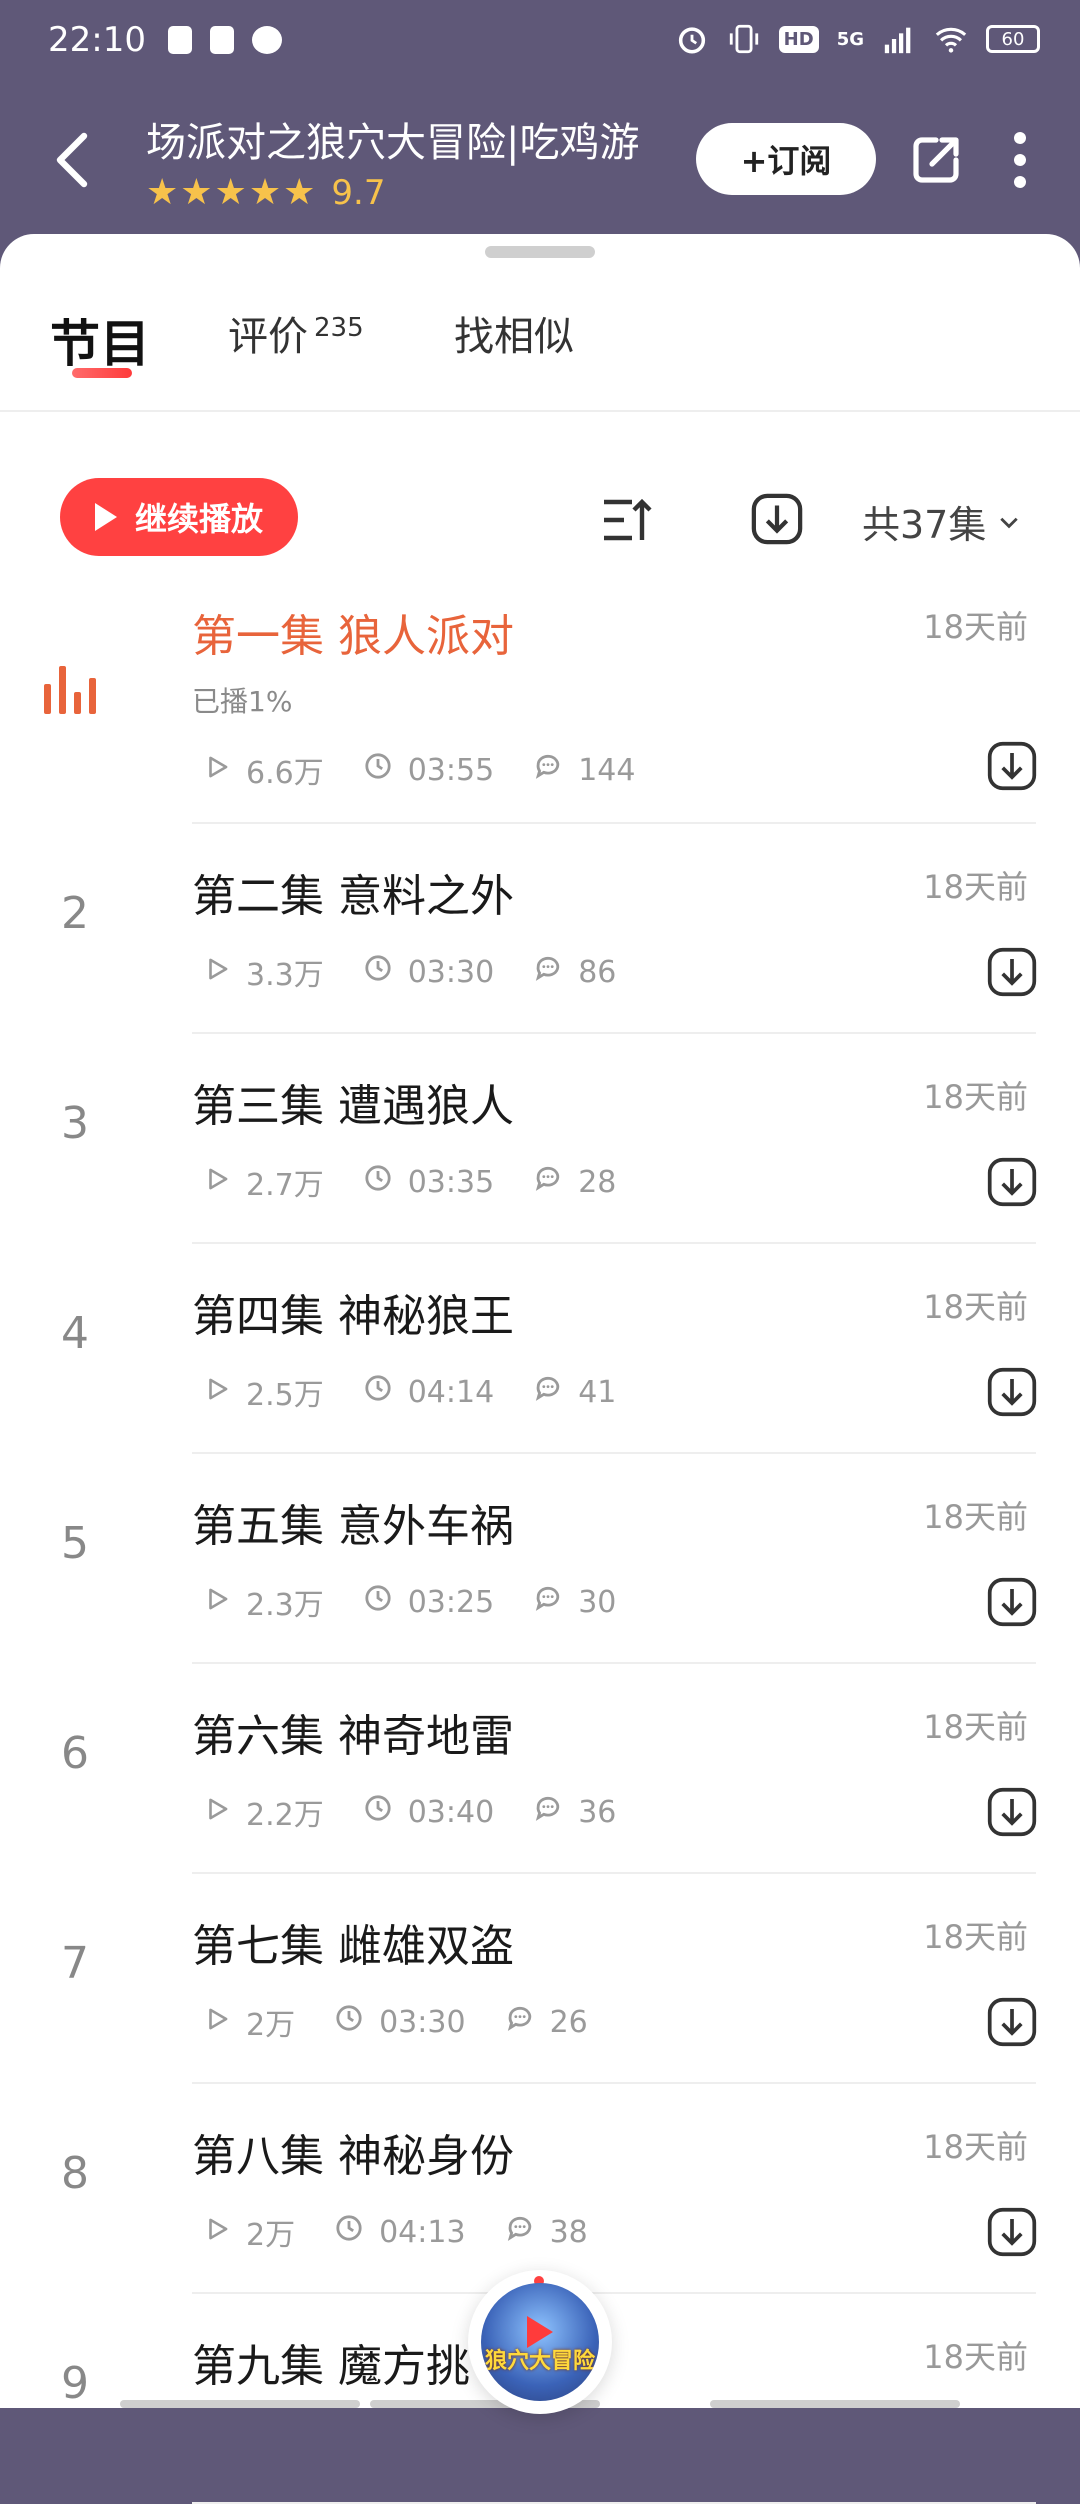 Image resolution: width=1080 pixels, height=2504 pixels. What do you see at coordinates (575, 1812) in the screenshot?
I see `comment-count: 36` at bounding box center [575, 1812].